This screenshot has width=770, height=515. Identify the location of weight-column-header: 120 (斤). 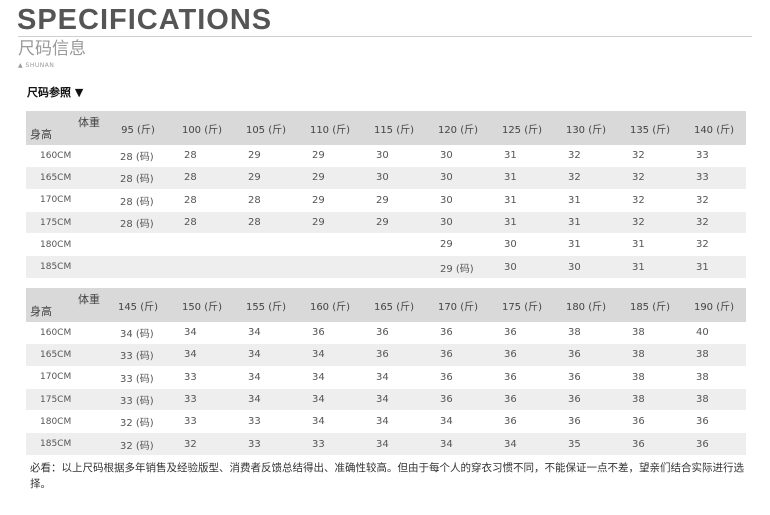
(458, 128).